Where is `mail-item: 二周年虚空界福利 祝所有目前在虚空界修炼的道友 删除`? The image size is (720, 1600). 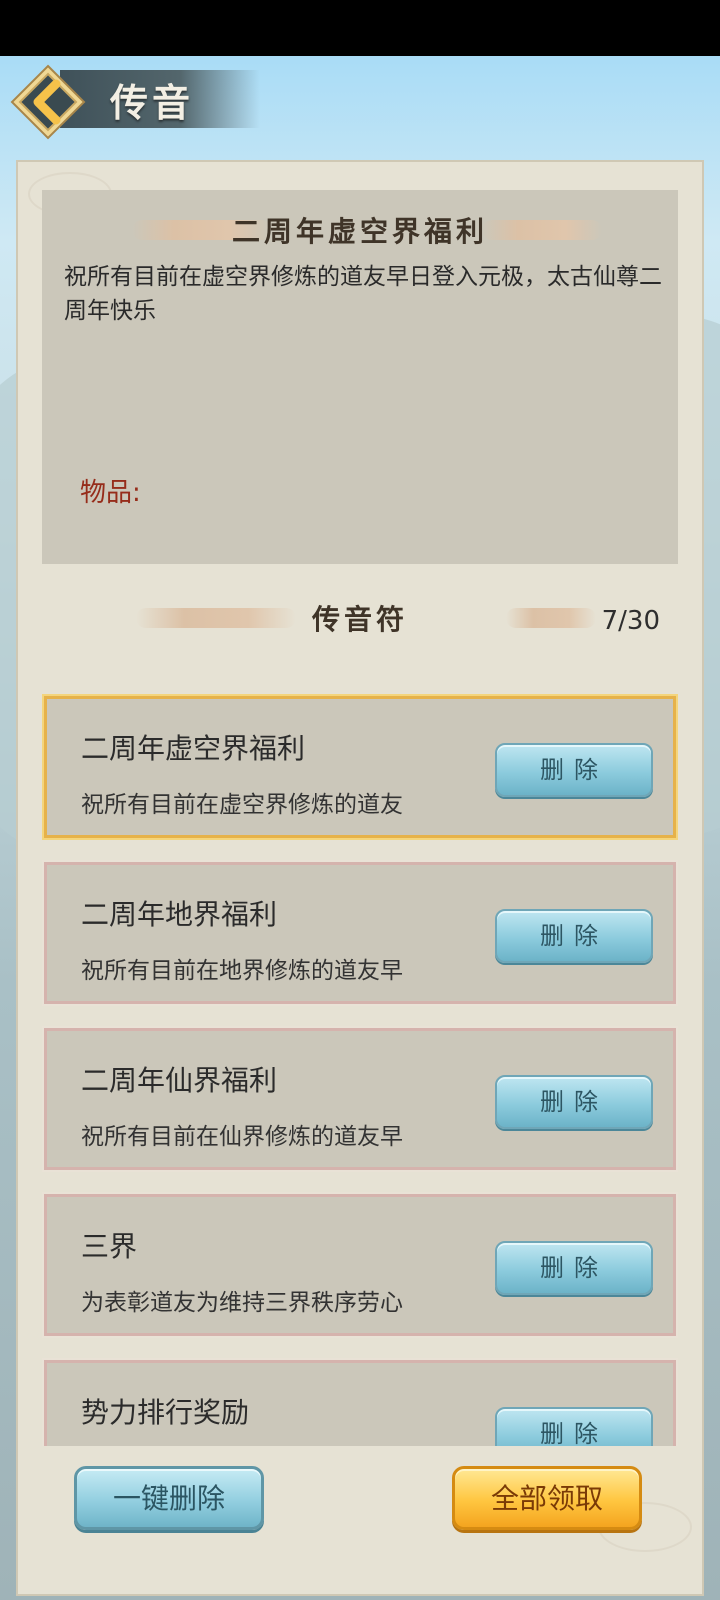
mail-item: 二周年虚空界福利 祝所有目前在虚空界修炼的道友 删除 is located at coordinates (360, 767).